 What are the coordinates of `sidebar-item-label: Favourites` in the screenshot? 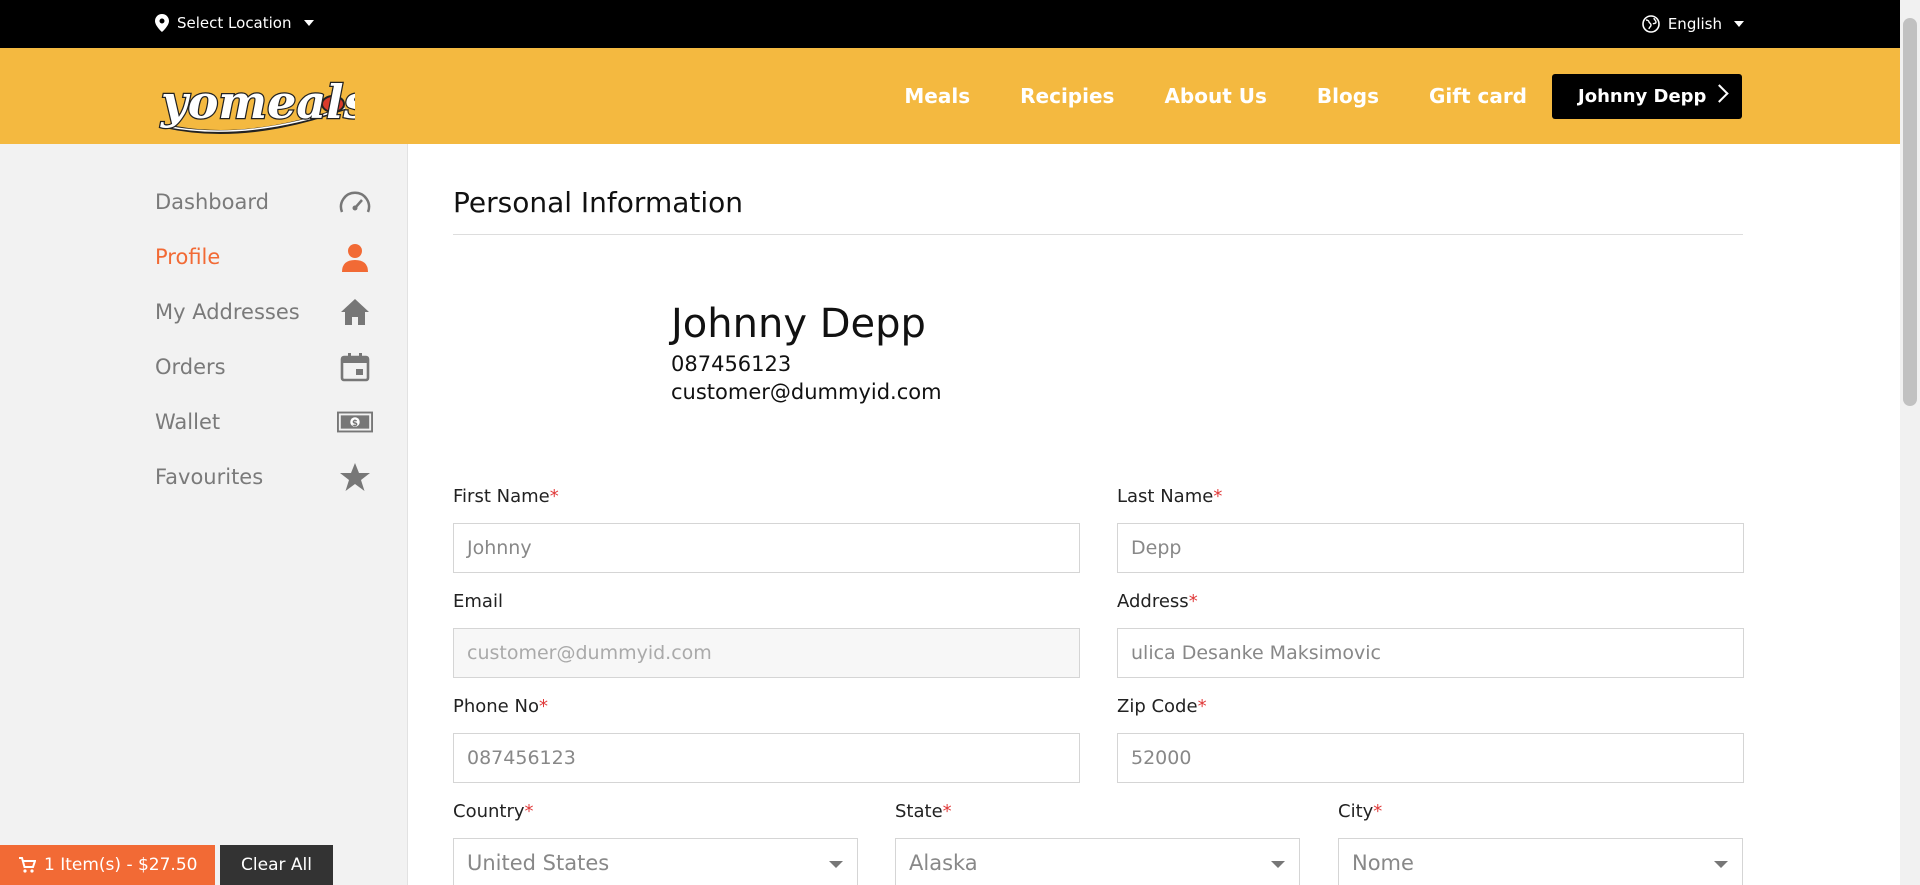 It's located at (209, 477).